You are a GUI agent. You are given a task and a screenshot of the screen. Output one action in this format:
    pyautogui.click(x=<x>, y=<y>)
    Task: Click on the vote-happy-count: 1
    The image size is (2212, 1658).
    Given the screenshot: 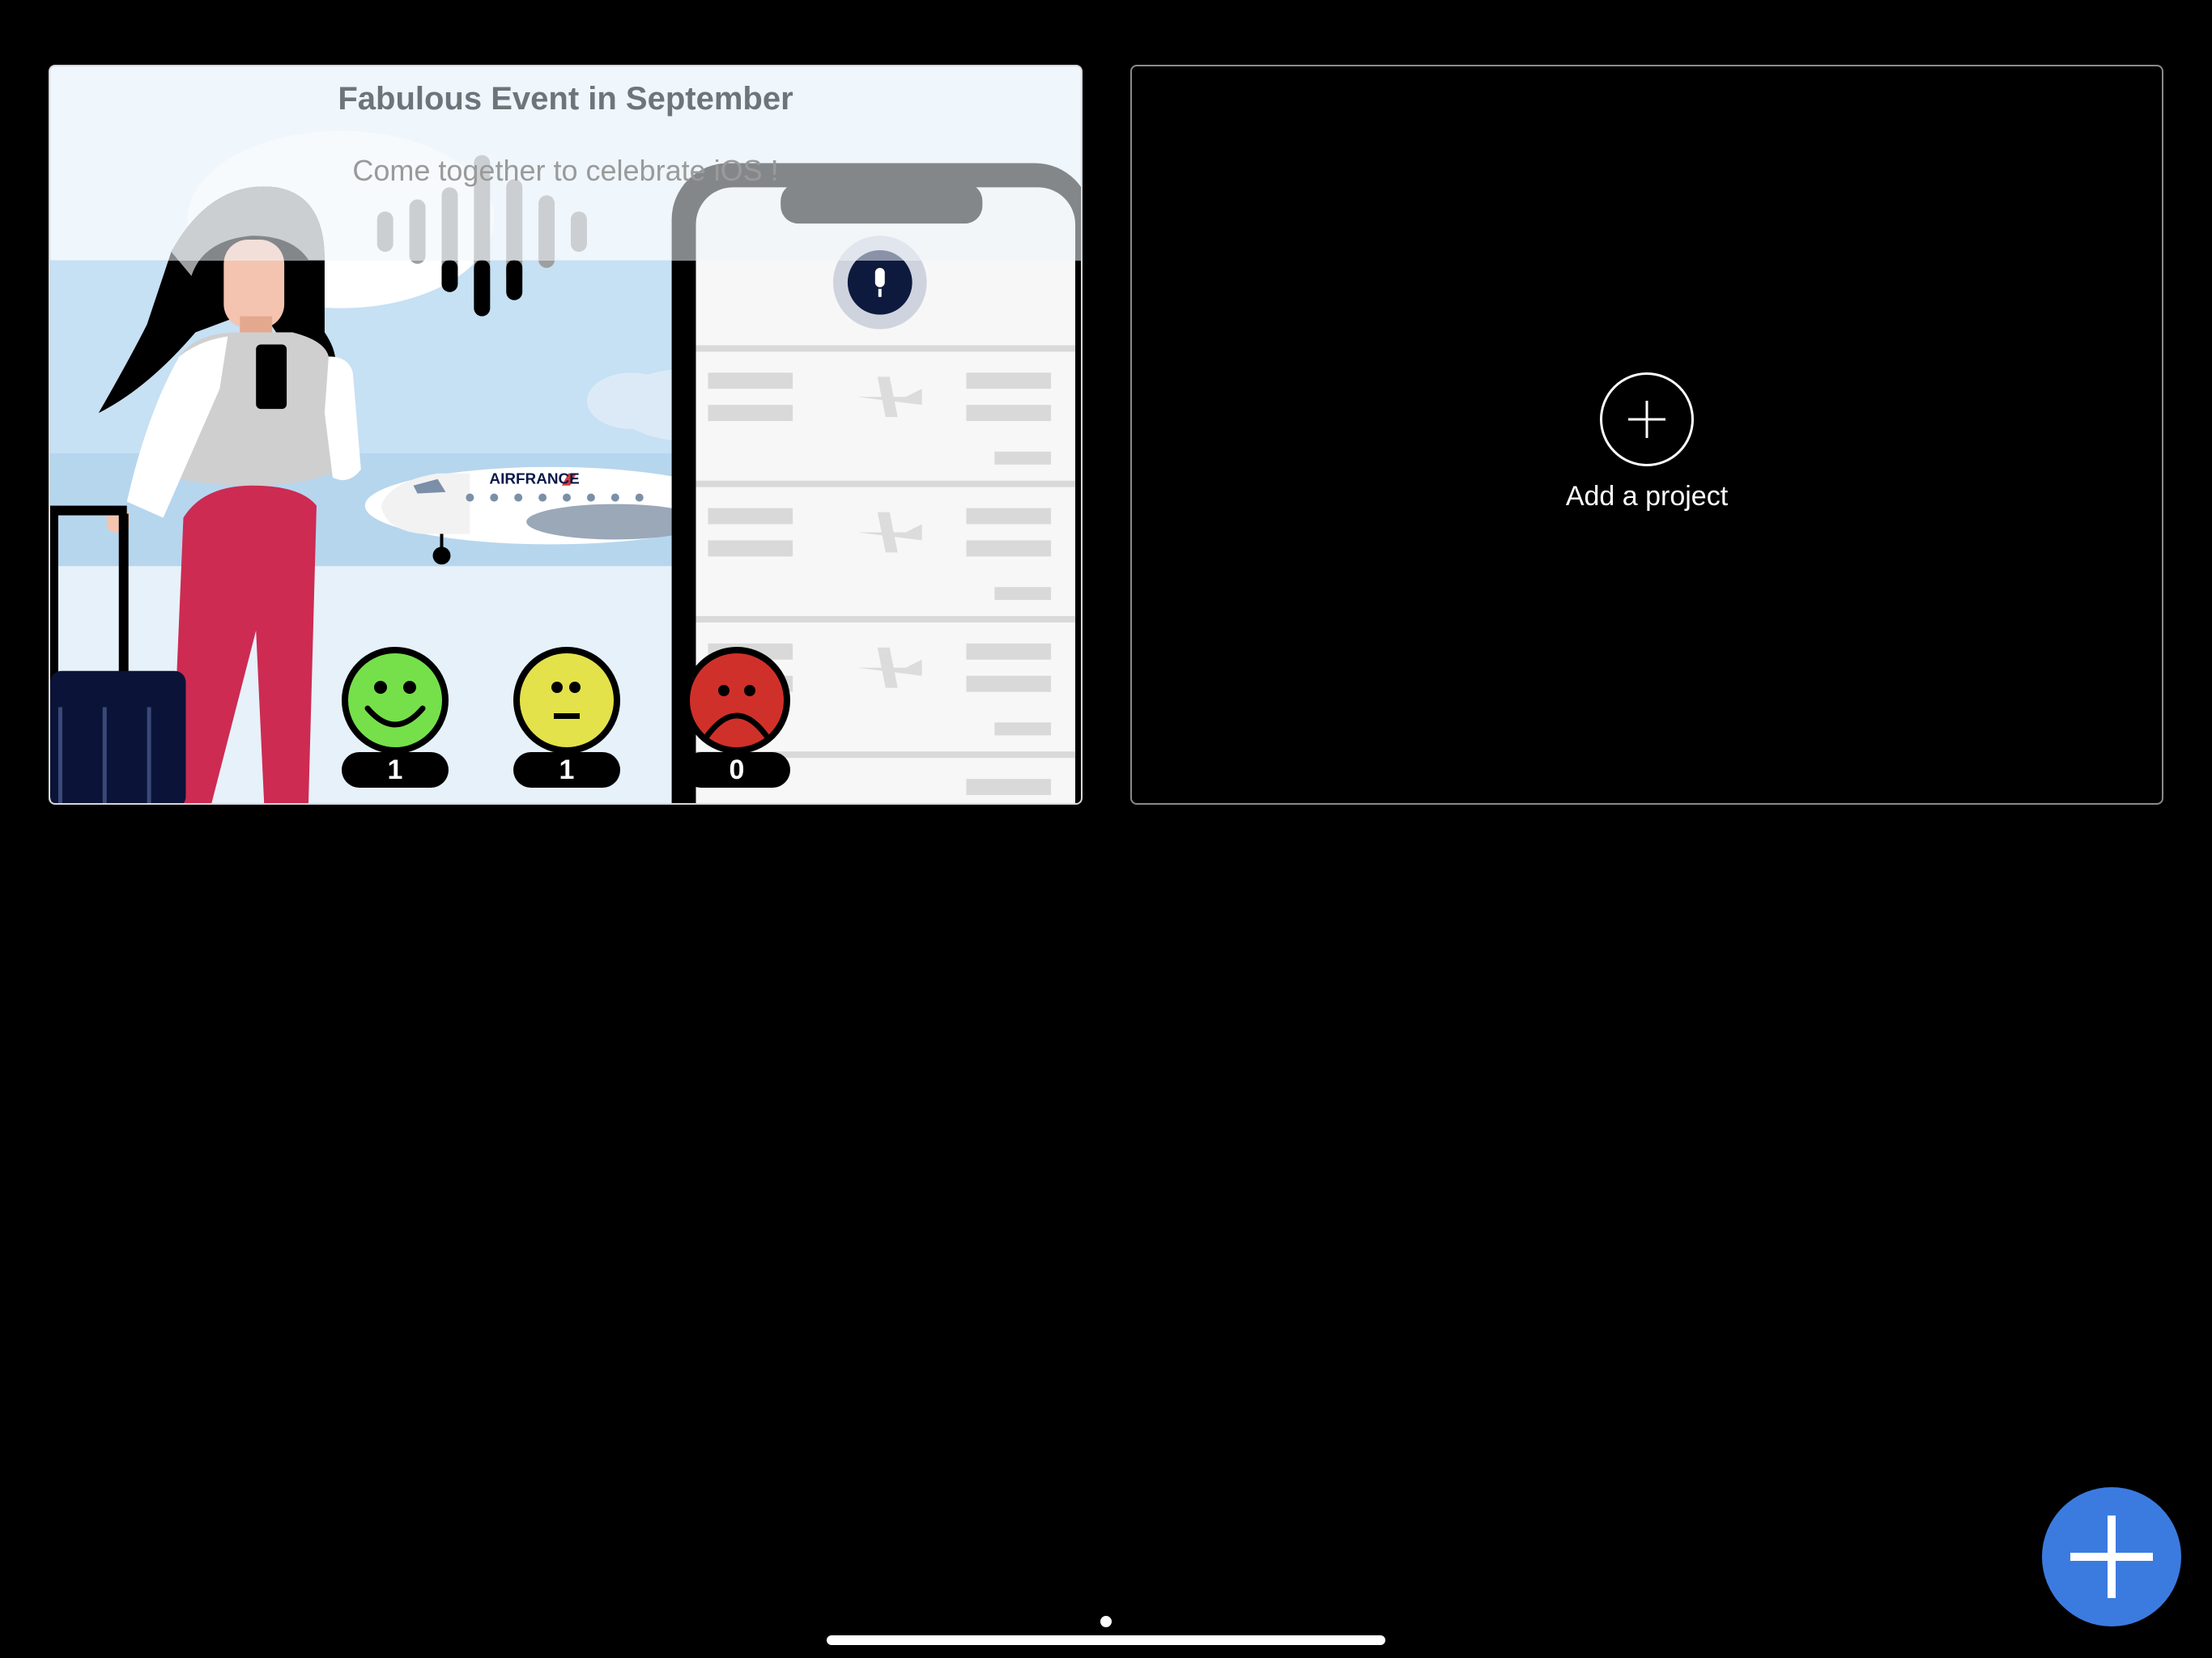 What is the action you would take?
    pyautogui.click(x=396, y=770)
    